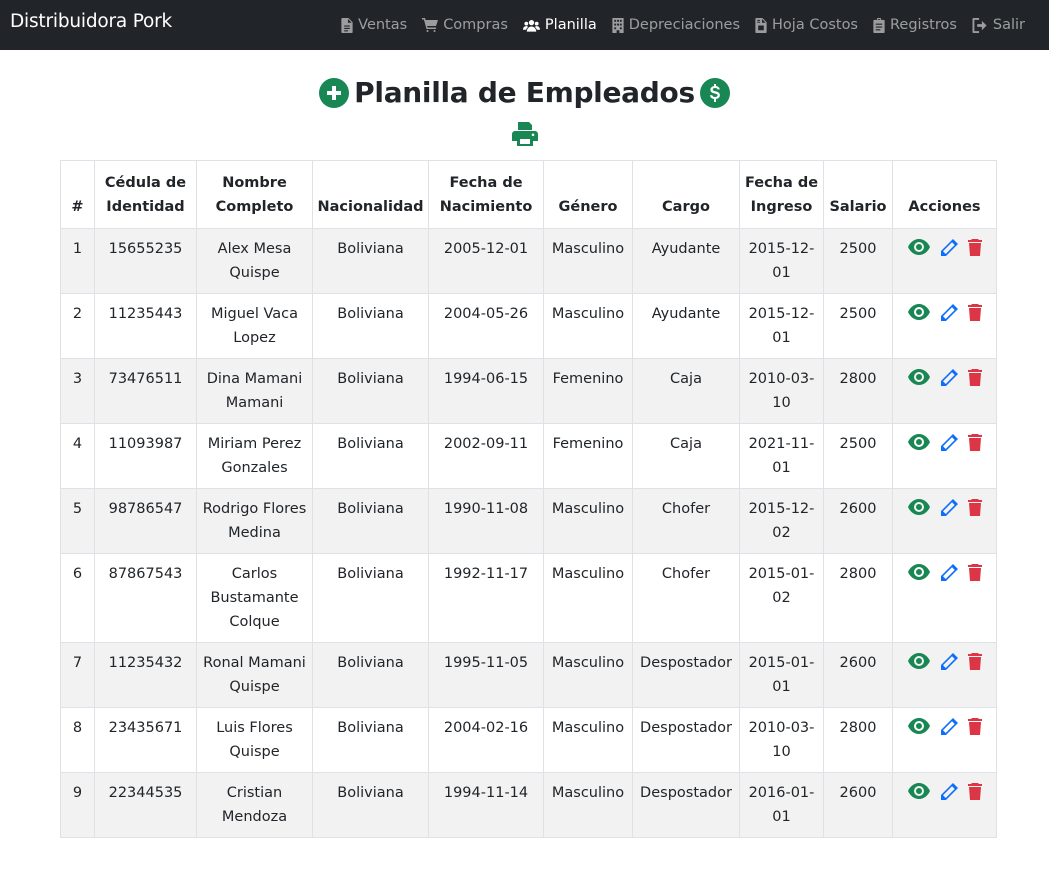 The height and width of the screenshot is (869, 1049). Describe the element at coordinates (254, 521) in the screenshot. I see `table-cell: Rodrigo Flores Medina` at that location.